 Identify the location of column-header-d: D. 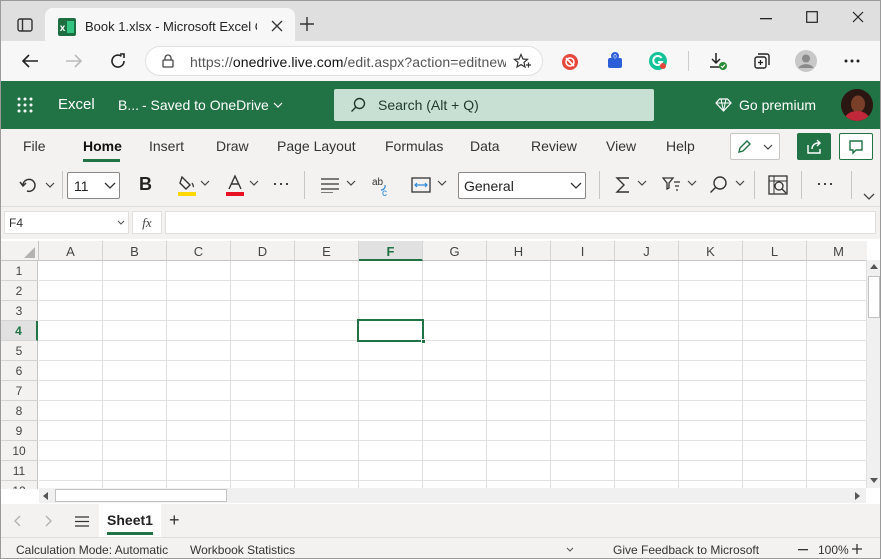
(263, 251).